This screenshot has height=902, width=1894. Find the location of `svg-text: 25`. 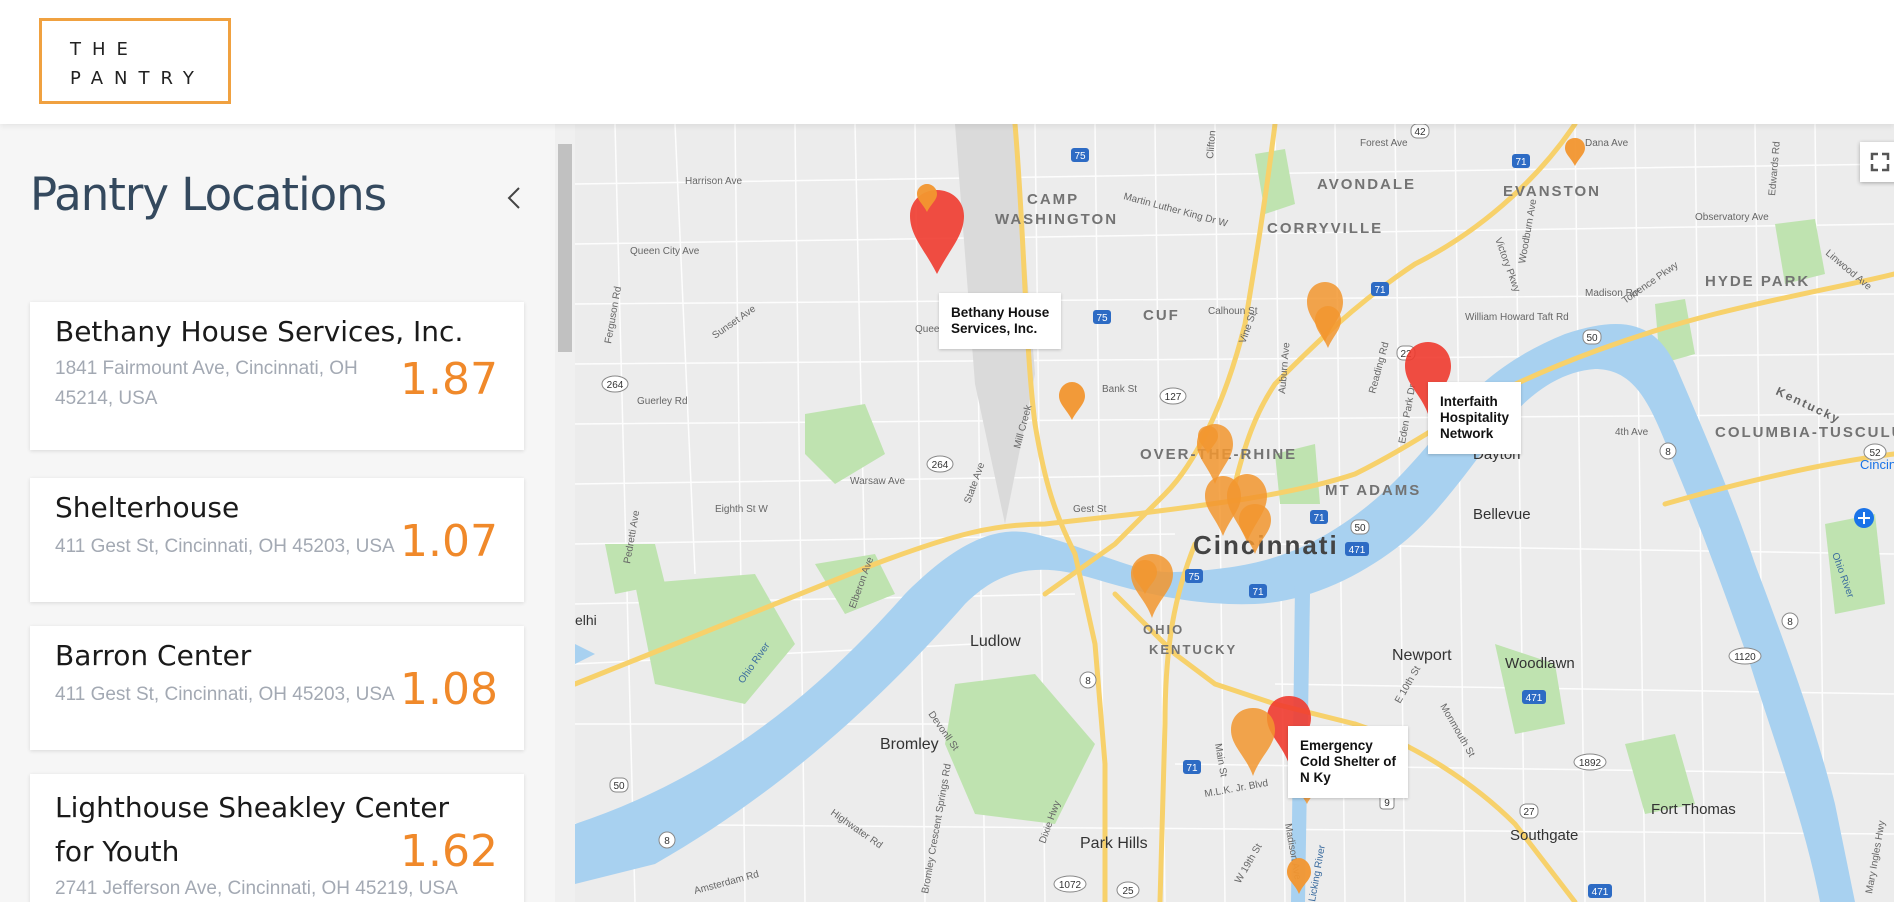

svg-text: 25 is located at coordinates (1128, 891).